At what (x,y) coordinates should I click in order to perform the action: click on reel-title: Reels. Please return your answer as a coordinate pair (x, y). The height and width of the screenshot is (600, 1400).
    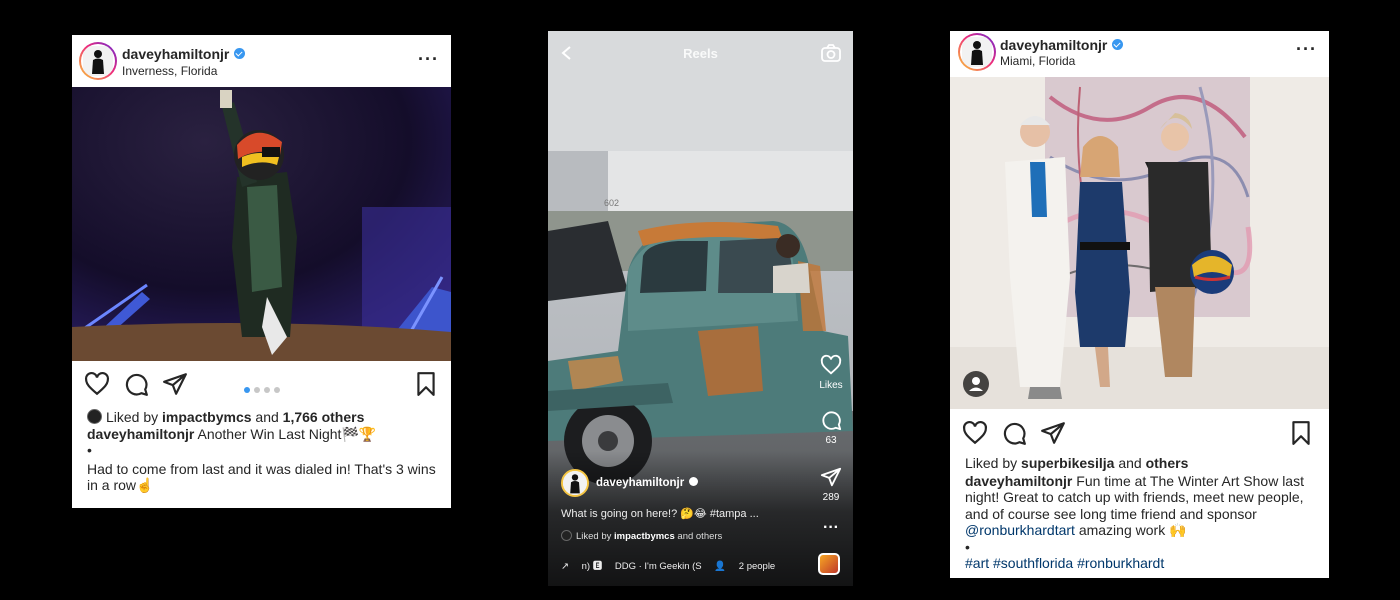
    Looking at the image, I should click on (700, 53).